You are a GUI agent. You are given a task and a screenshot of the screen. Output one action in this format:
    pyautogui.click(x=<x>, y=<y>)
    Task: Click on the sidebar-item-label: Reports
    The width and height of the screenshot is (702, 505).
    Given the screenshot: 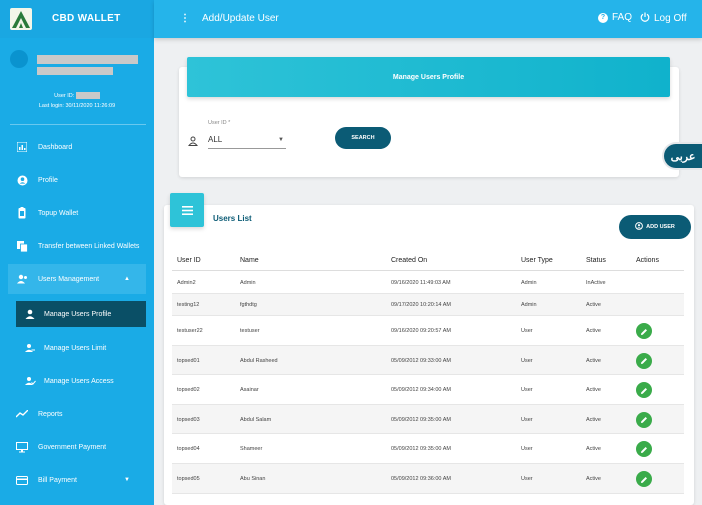 What is the action you would take?
    pyautogui.click(x=50, y=414)
    